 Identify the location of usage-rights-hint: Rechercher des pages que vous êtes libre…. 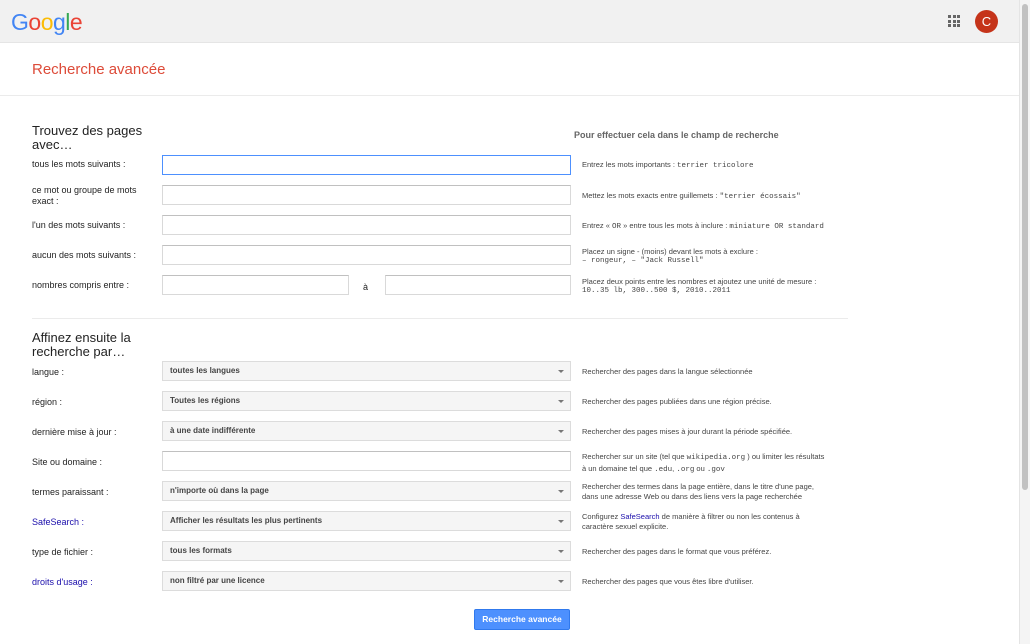
(668, 581).